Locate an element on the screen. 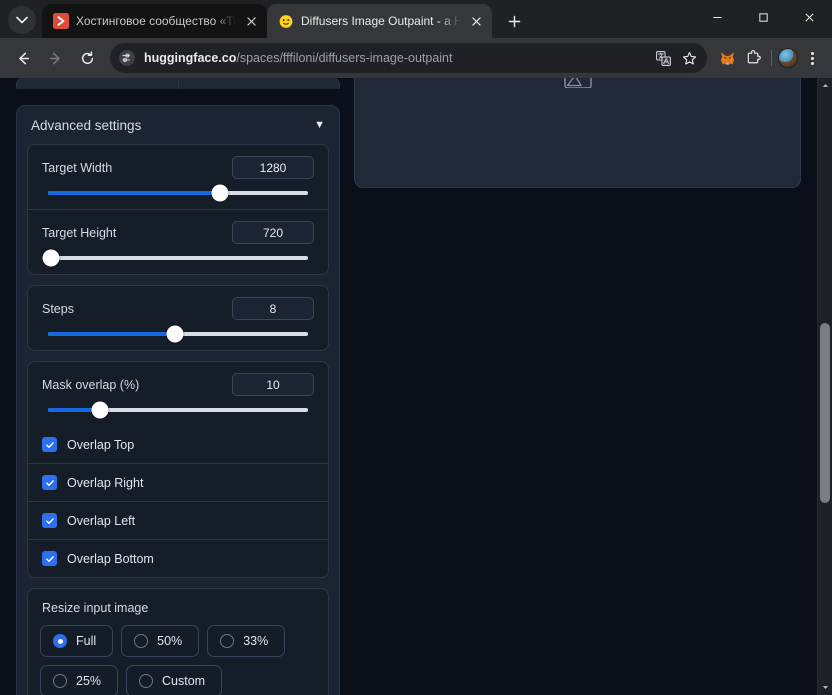  target-height-input: 720 is located at coordinates (273, 232).